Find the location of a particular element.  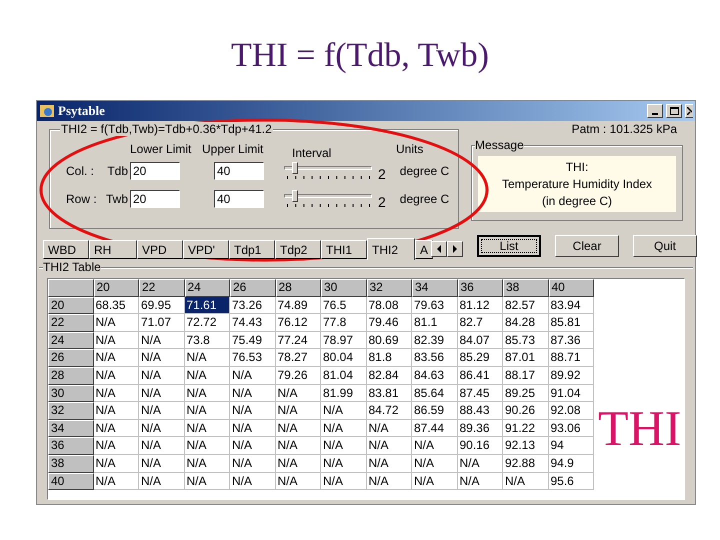

table-cell: 91.04 is located at coordinates (571, 393).